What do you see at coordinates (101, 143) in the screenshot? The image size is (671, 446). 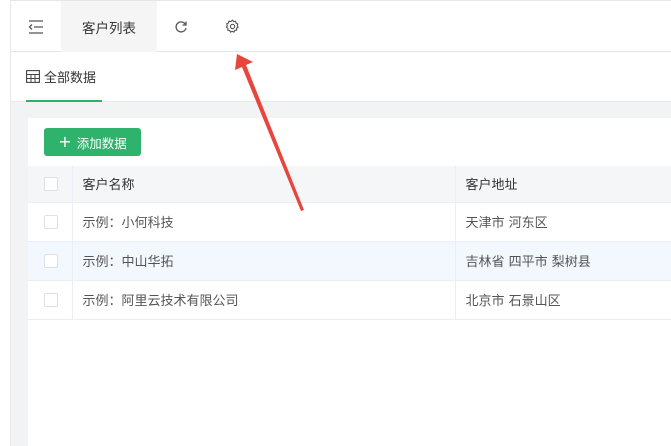 I see `add-data-label: 添加数据` at bounding box center [101, 143].